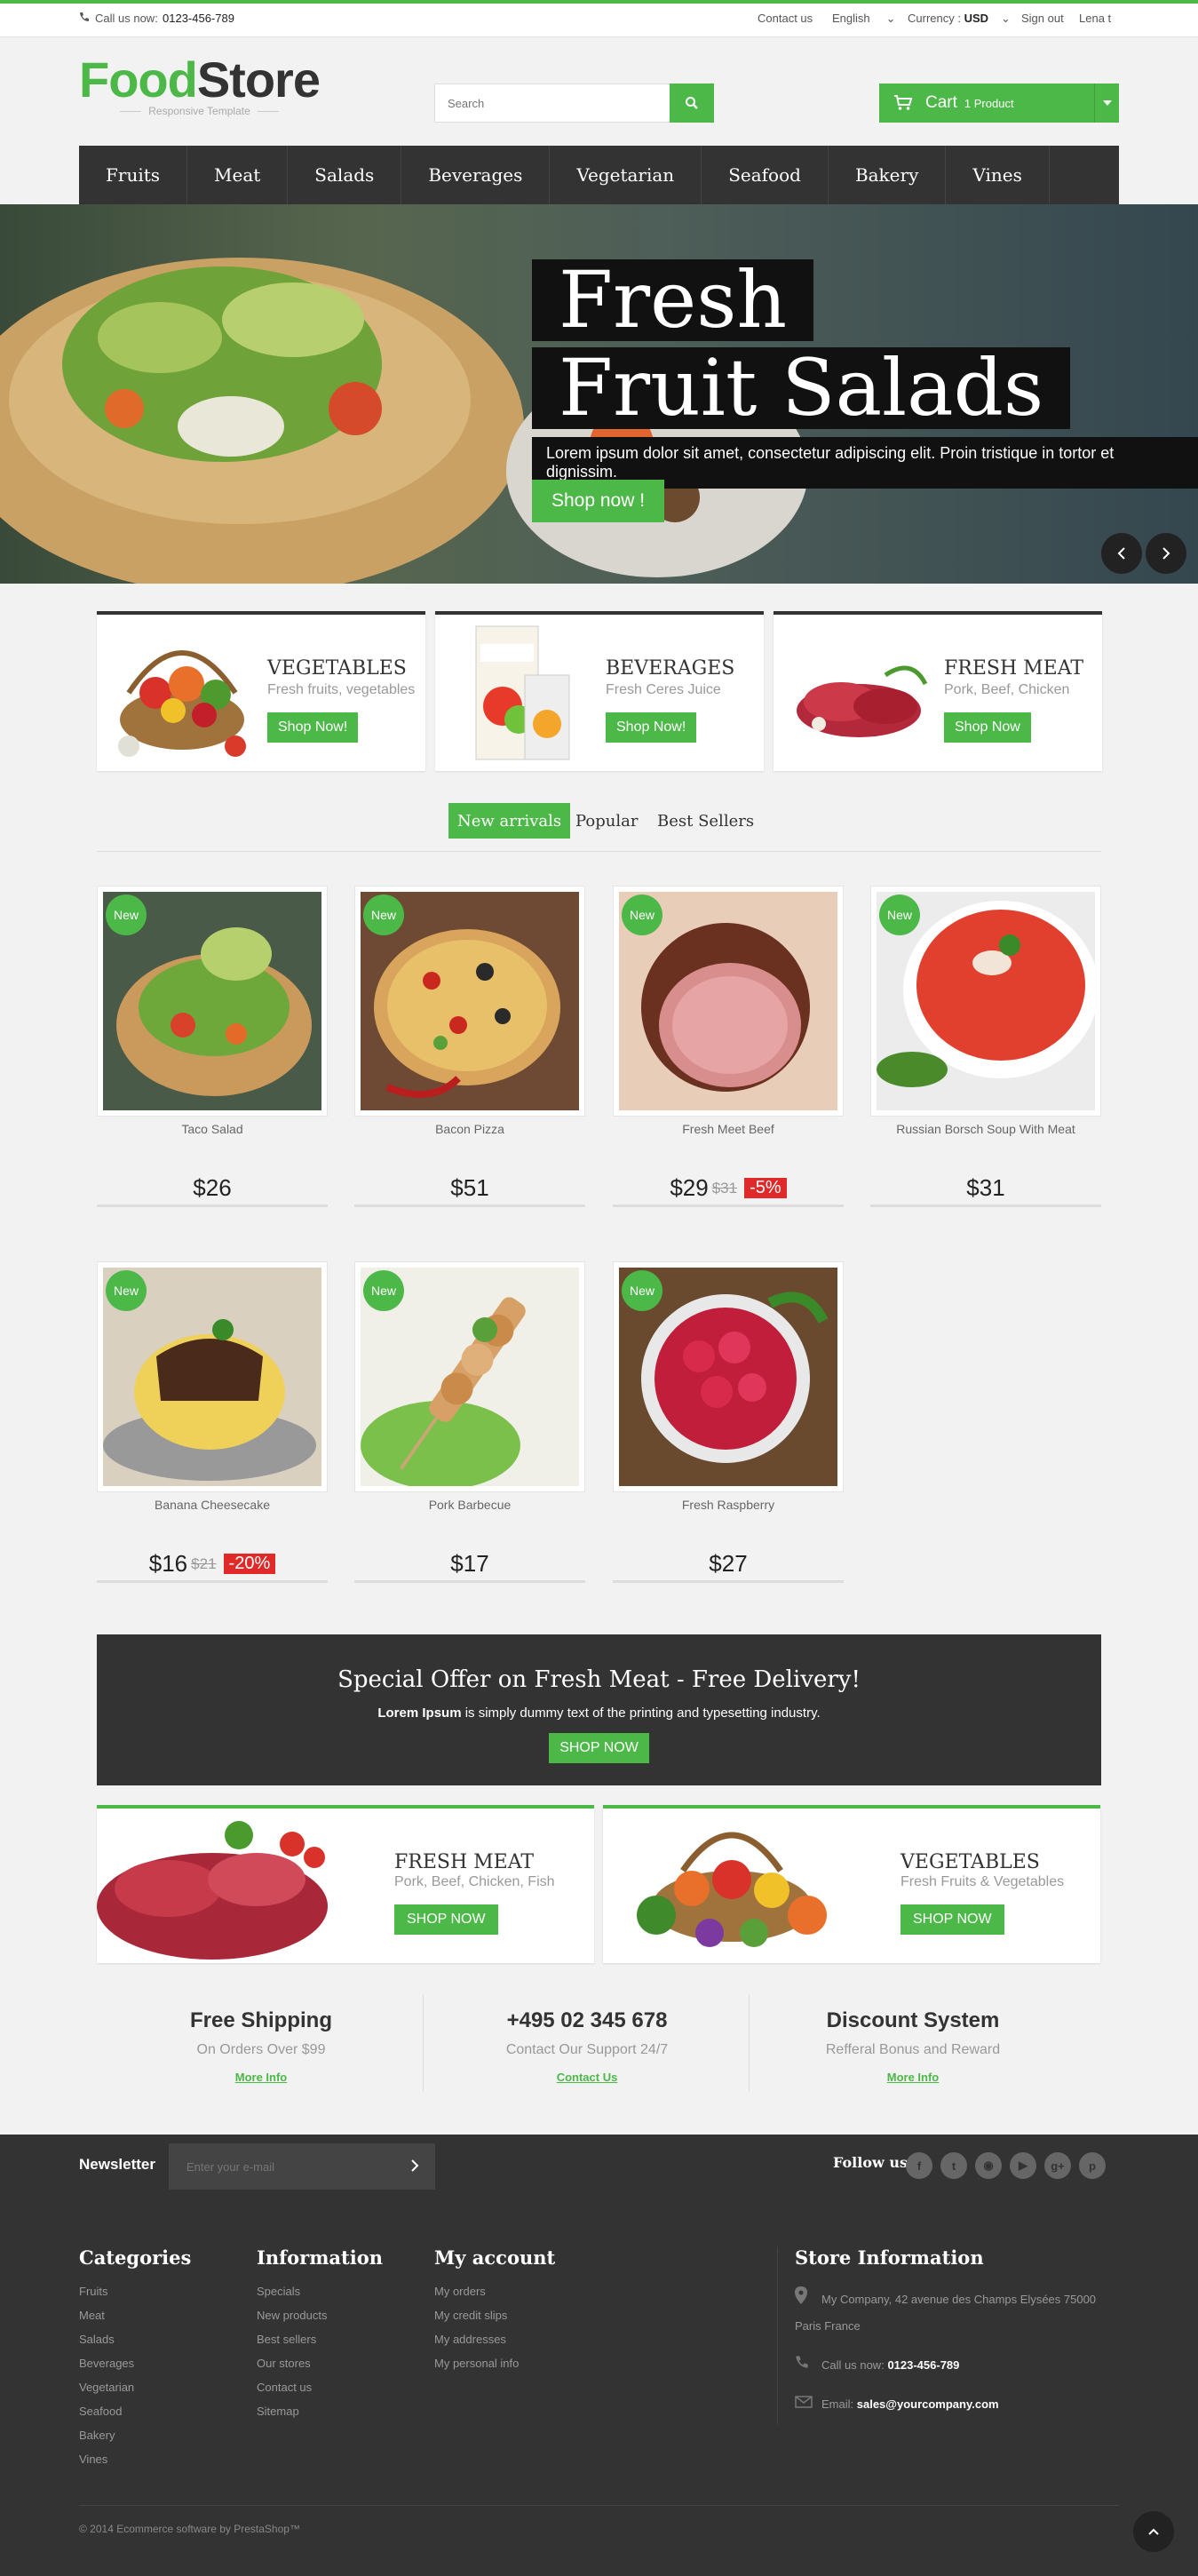 This screenshot has width=1198, height=2576. Describe the element at coordinates (494, 2291) in the screenshot. I see `footer-link: My orders` at that location.